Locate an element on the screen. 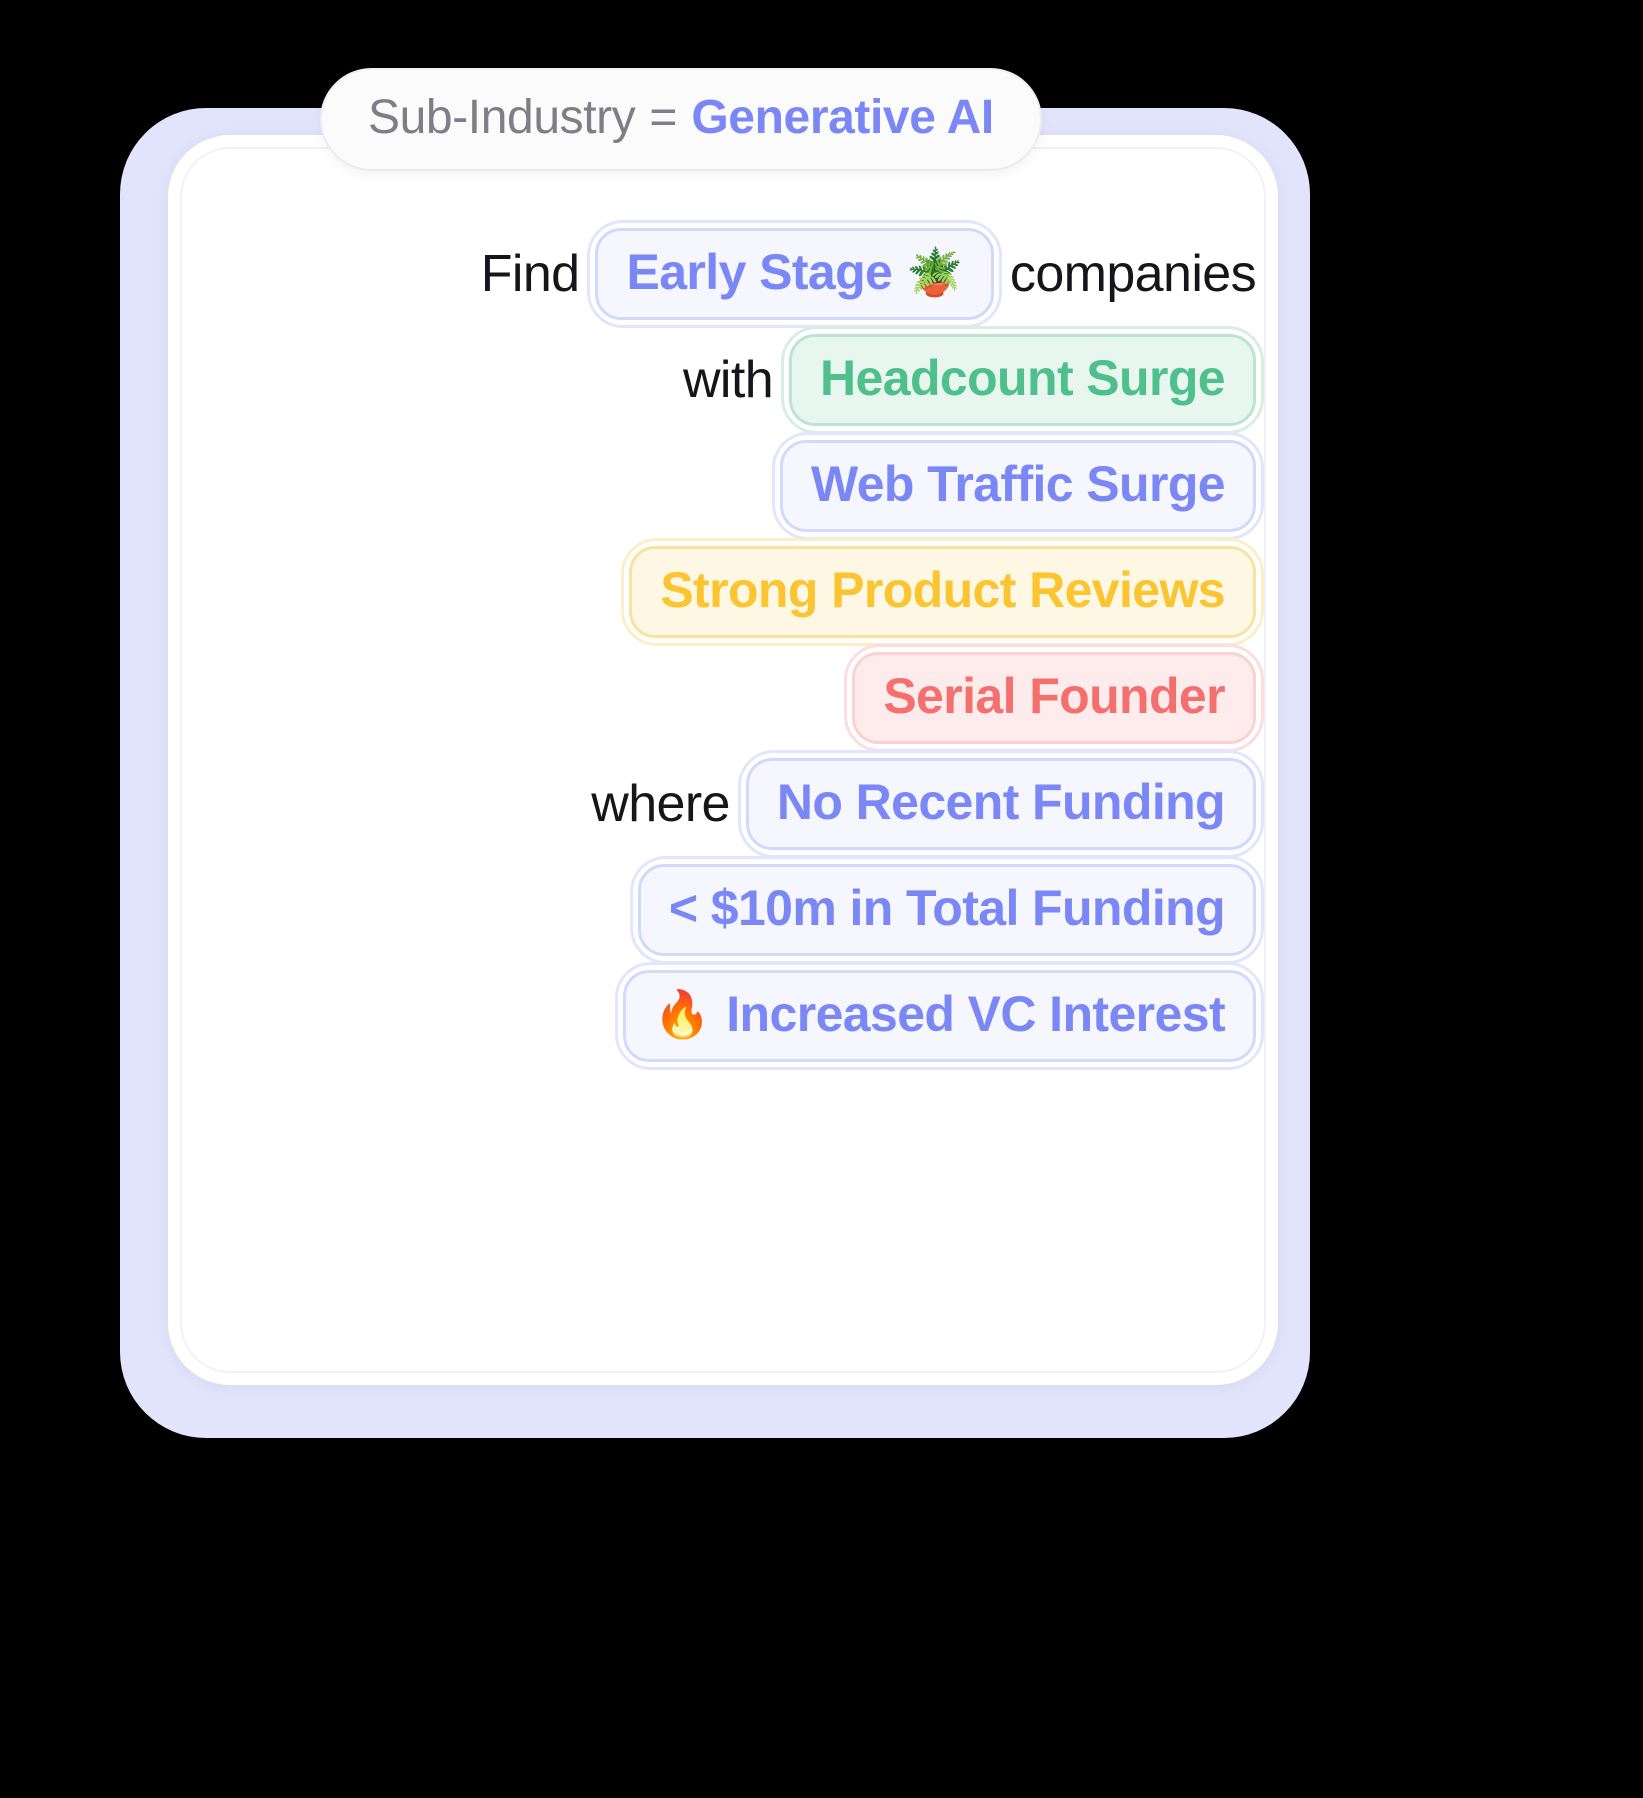 This screenshot has width=1643, height=1798. query-row-serial-founder: Serial Founder is located at coordinates (1054, 698).